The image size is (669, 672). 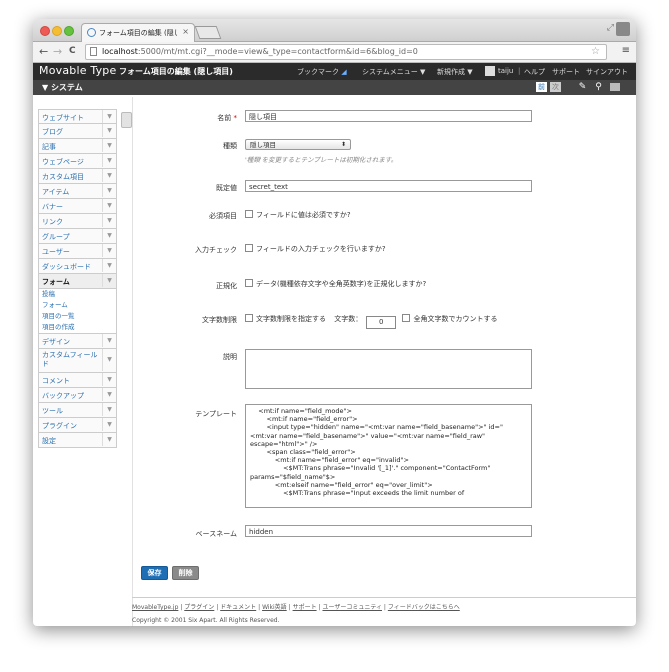 I want to click on sidebar-item-link: リンク ▼, so click(x=77, y=221).